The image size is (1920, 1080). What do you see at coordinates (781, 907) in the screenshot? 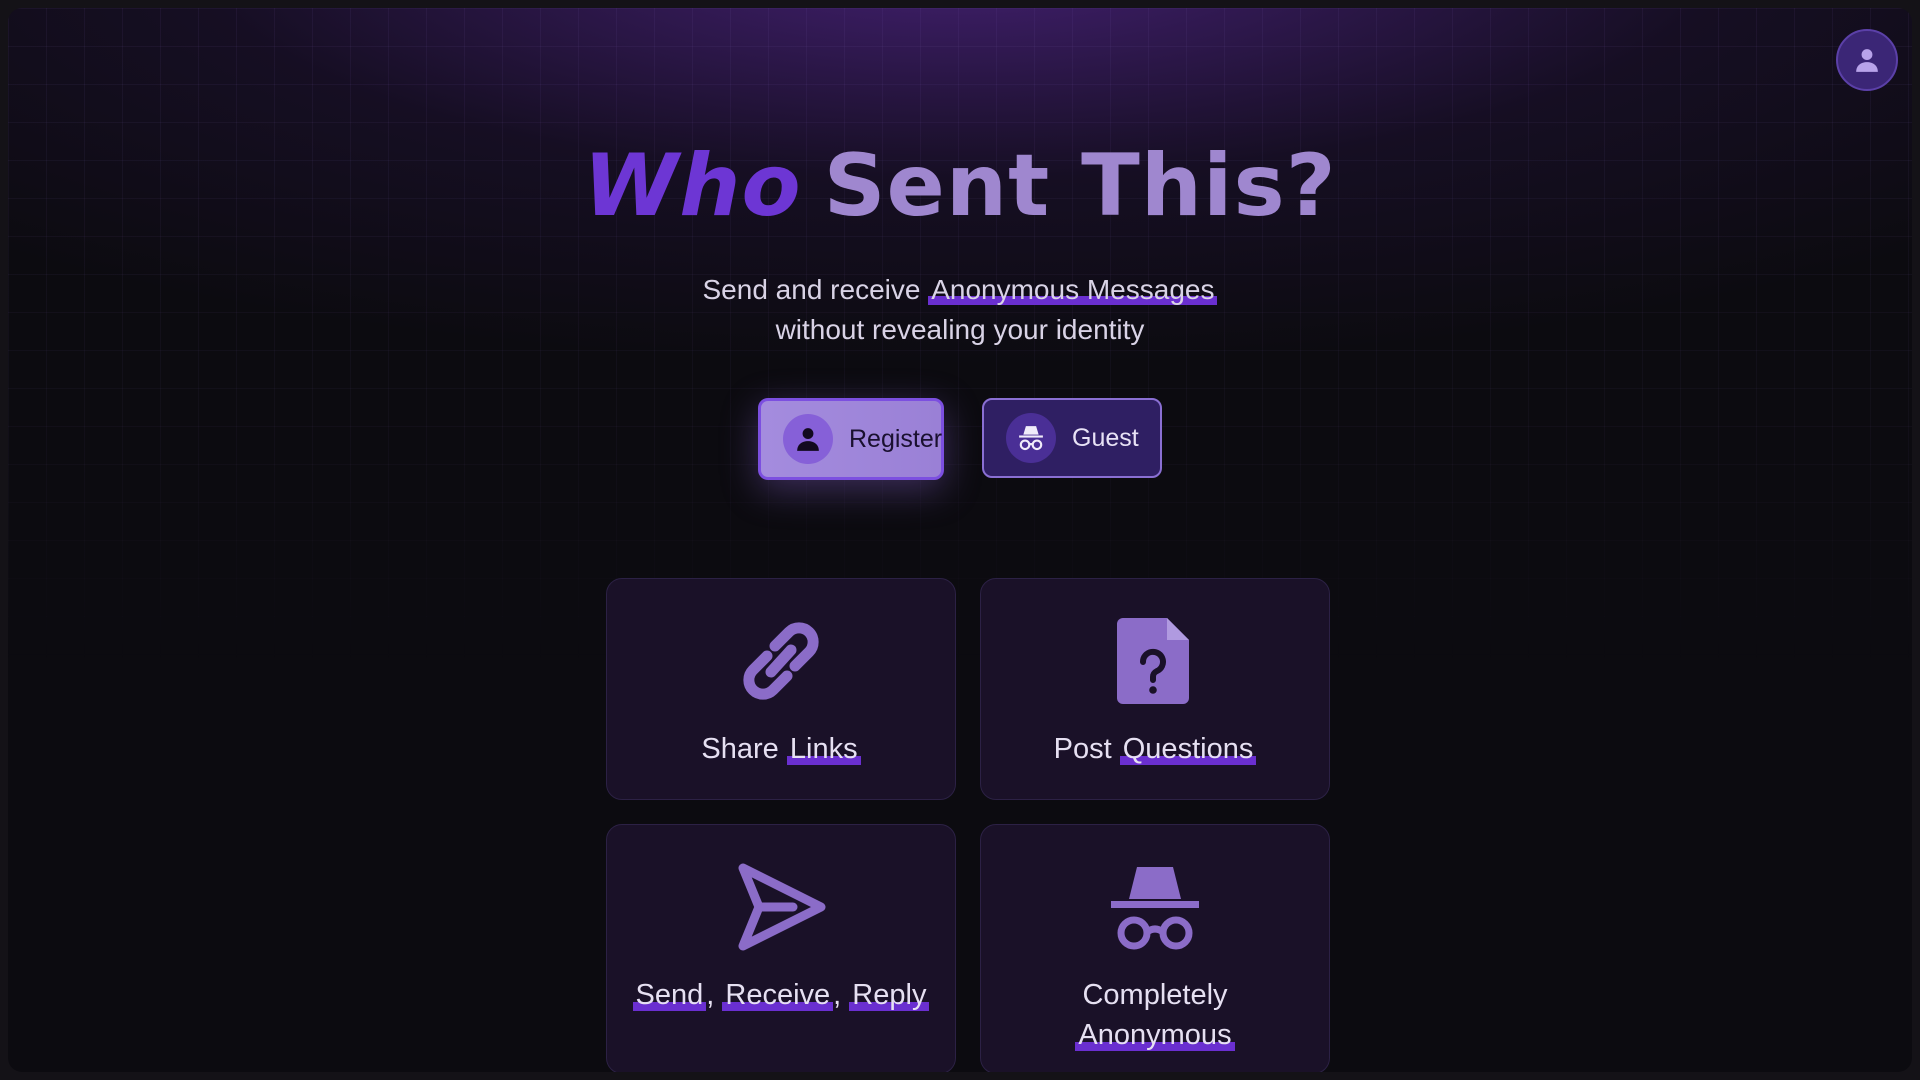
I see `send-icon` at bounding box center [781, 907].